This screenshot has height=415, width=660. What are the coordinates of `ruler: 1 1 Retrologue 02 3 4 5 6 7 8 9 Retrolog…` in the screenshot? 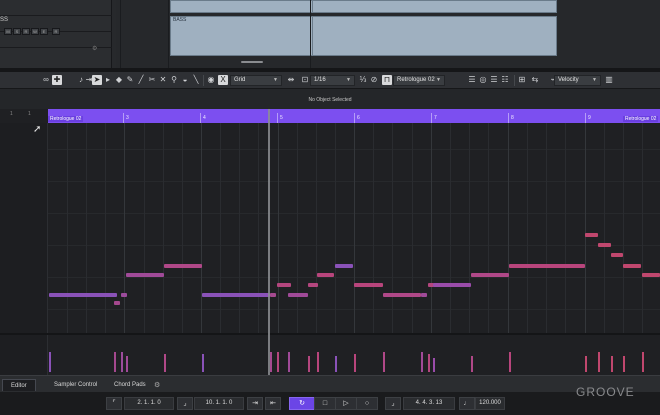 It's located at (330, 116).